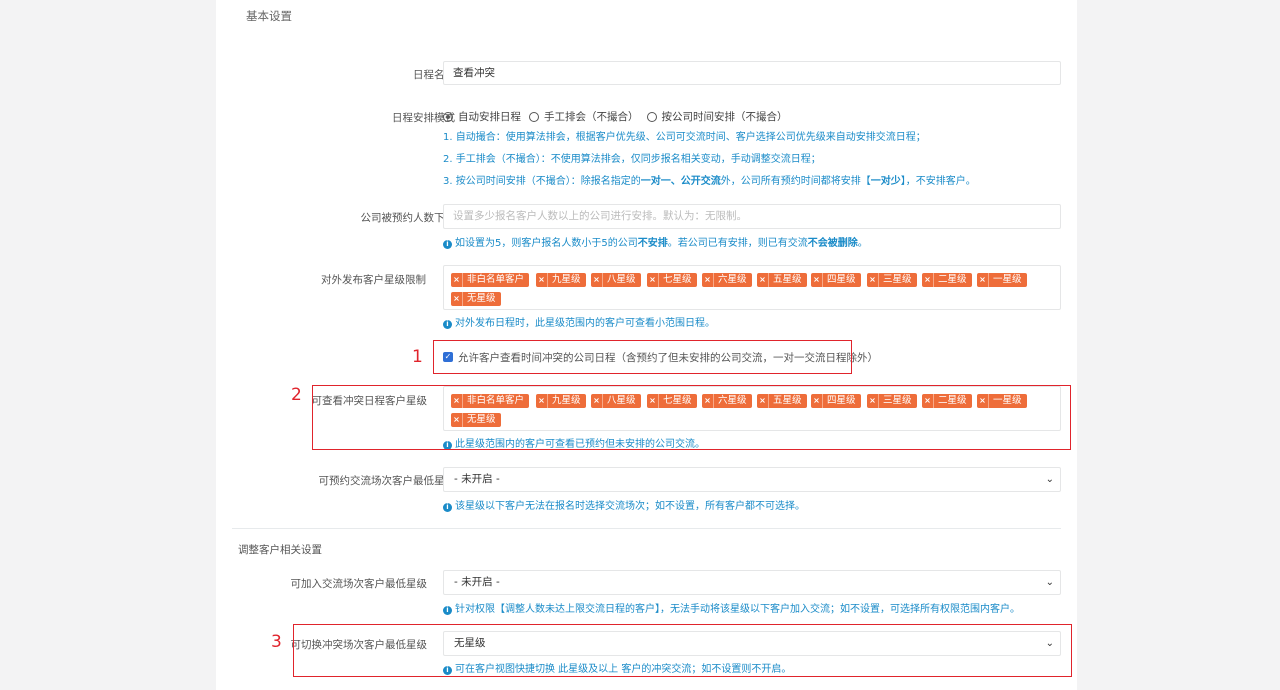 The width and height of the screenshot is (1280, 690). What do you see at coordinates (892, 280) in the screenshot?
I see `tag-item: × 三星级` at bounding box center [892, 280].